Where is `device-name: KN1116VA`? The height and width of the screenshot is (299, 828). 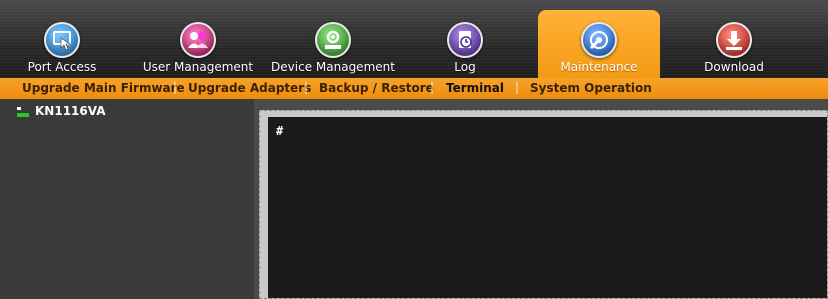
device-name: KN1116VA is located at coordinates (70, 111).